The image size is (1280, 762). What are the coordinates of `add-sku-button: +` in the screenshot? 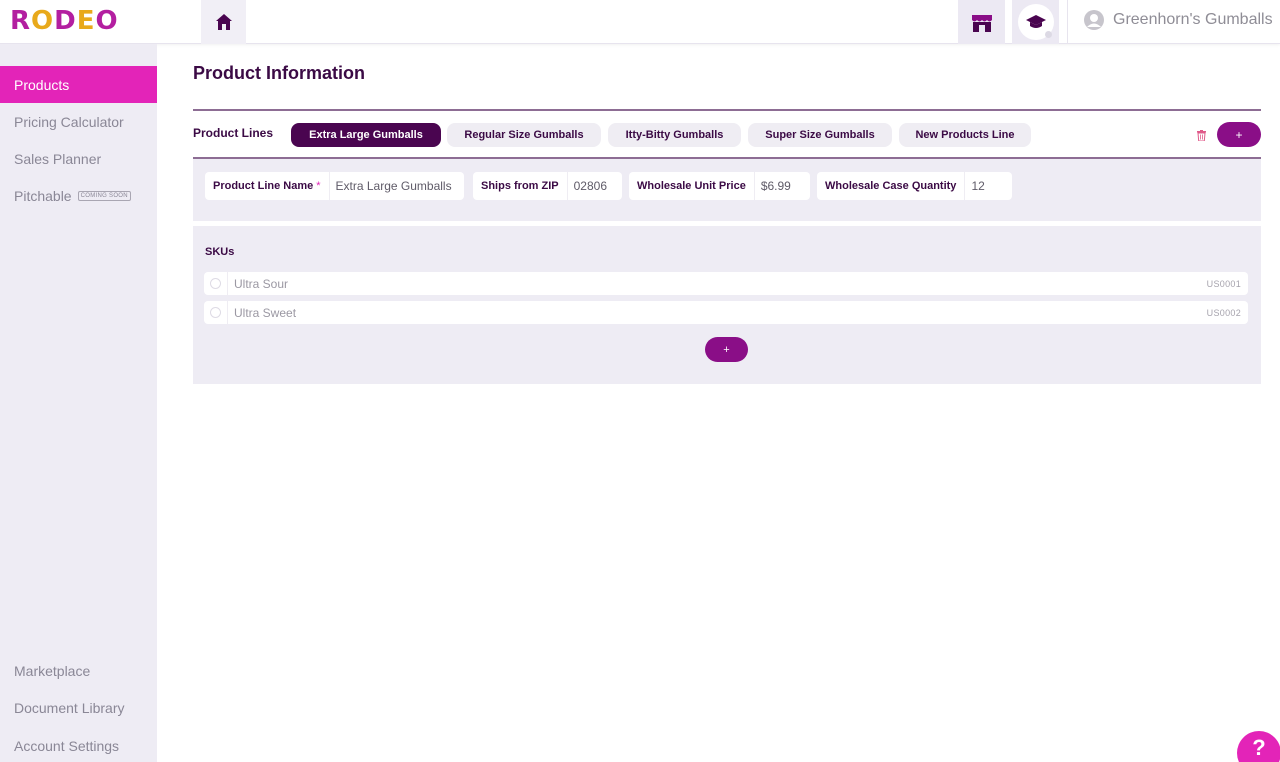 It's located at (726, 349).